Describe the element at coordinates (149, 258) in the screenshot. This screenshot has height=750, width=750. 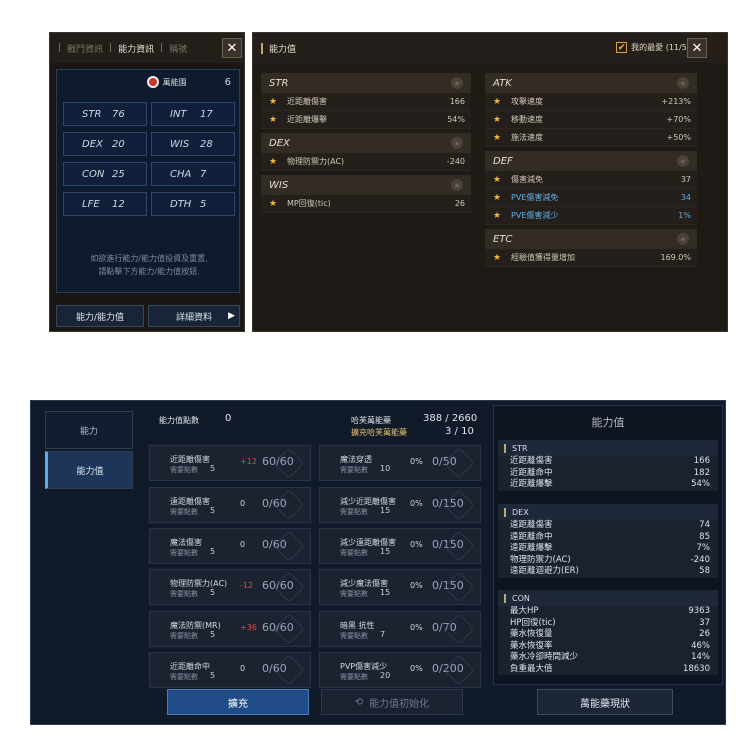
I see `hint-line: 如欲進行能力/能力值投資及重置,` at that location.